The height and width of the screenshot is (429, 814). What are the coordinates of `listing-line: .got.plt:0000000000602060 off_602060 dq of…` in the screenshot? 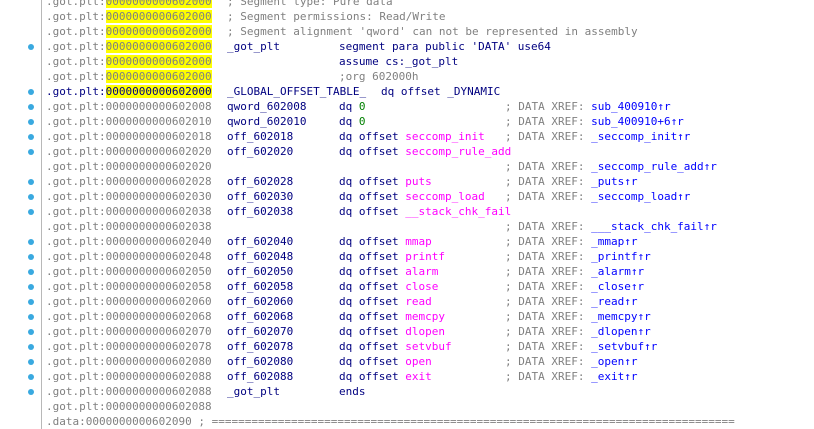 It's located at (430, 301).